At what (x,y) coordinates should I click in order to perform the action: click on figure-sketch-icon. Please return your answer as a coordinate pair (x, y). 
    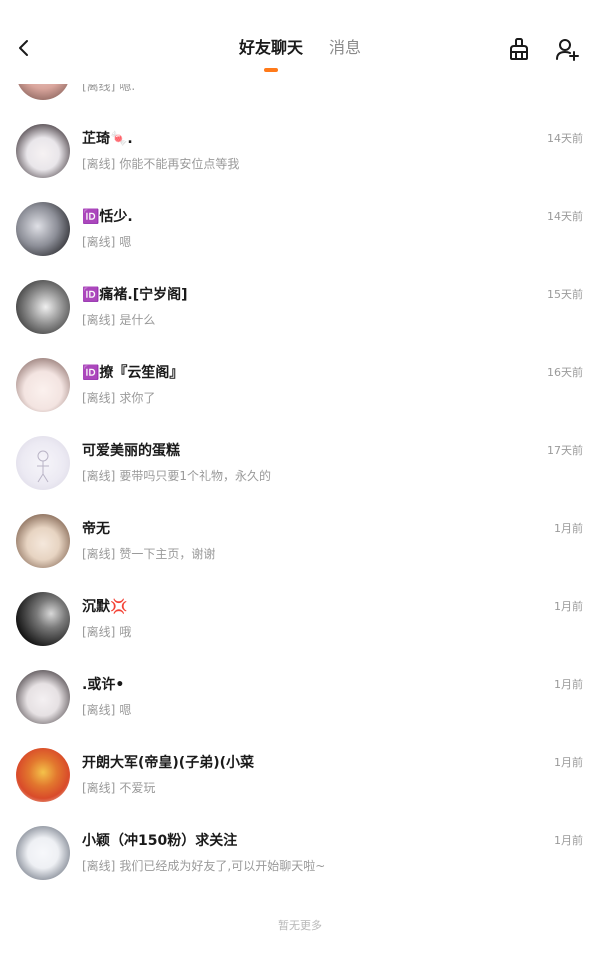
    Looking at the image, I should click on (43, 466).